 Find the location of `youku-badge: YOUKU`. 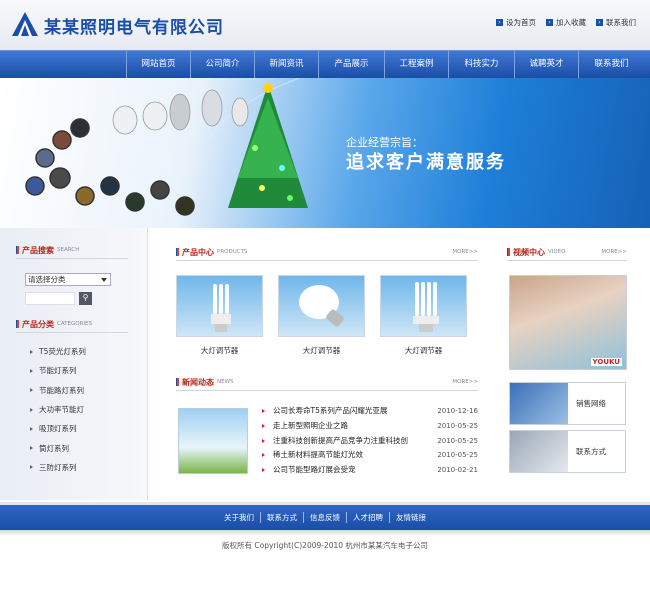

youku-badge: YOUKU is located at coordinates (606, 362).